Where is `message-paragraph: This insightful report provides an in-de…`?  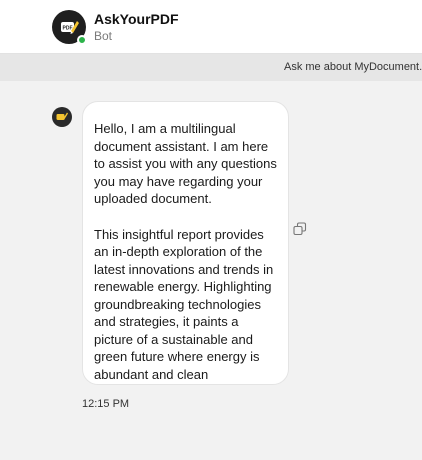 message-paragraph: This insightful report provides an in-de… is located at coordinates (184, 304).